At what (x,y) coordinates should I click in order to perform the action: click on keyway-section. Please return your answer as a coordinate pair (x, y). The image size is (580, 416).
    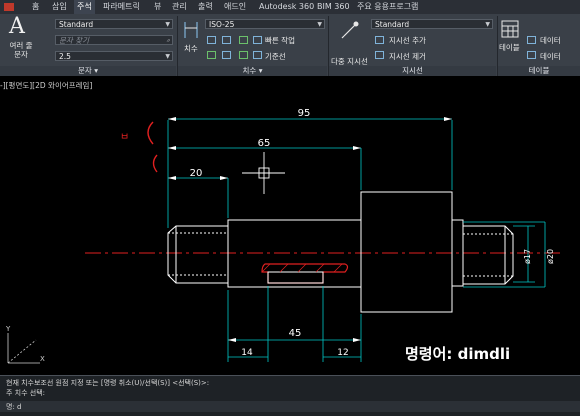
    Looking at the image, I should click on (305, 273).